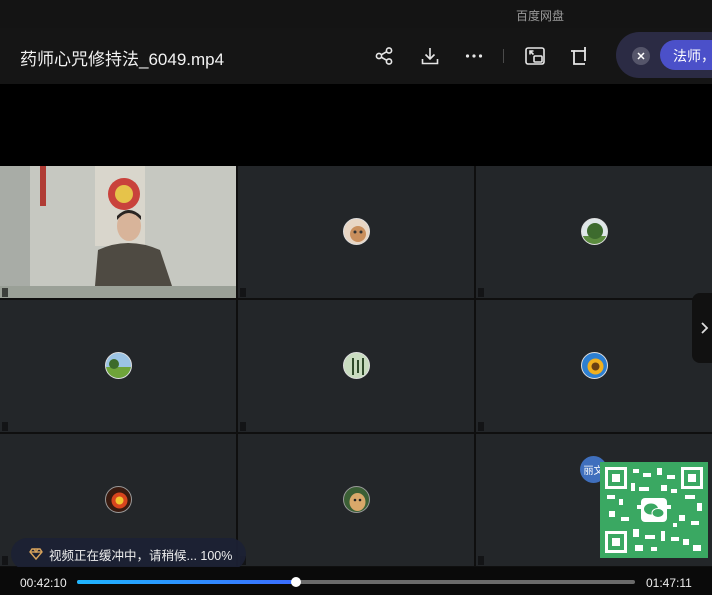  I want to click on close-icon, so click(641, 56).